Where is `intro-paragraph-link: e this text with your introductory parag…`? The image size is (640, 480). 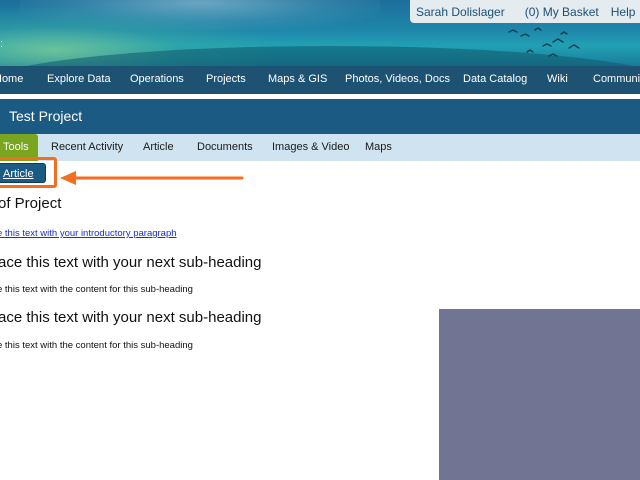
intro-paragraph-link: e this text with your introductory parag… is located at coordinates (88, 233).